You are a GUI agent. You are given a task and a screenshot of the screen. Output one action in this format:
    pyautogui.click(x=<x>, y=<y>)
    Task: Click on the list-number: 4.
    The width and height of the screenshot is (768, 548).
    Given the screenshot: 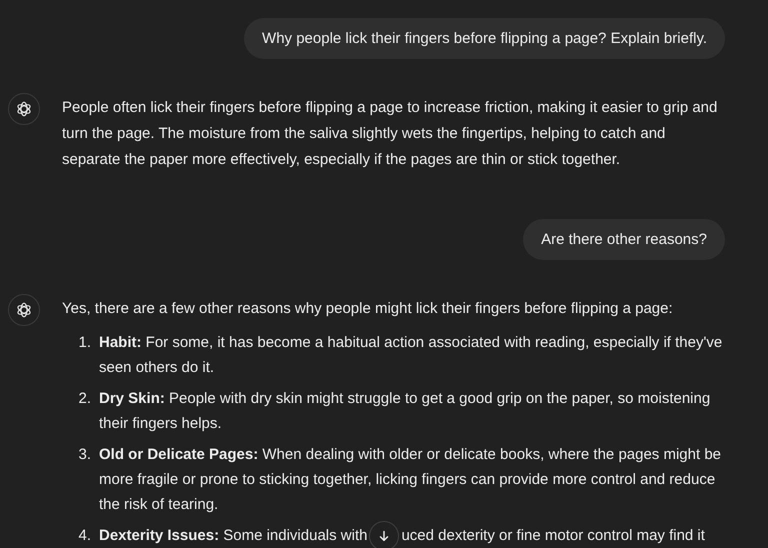 What is the action you would take?
    pyautogui.click(x=84, y=536)
    